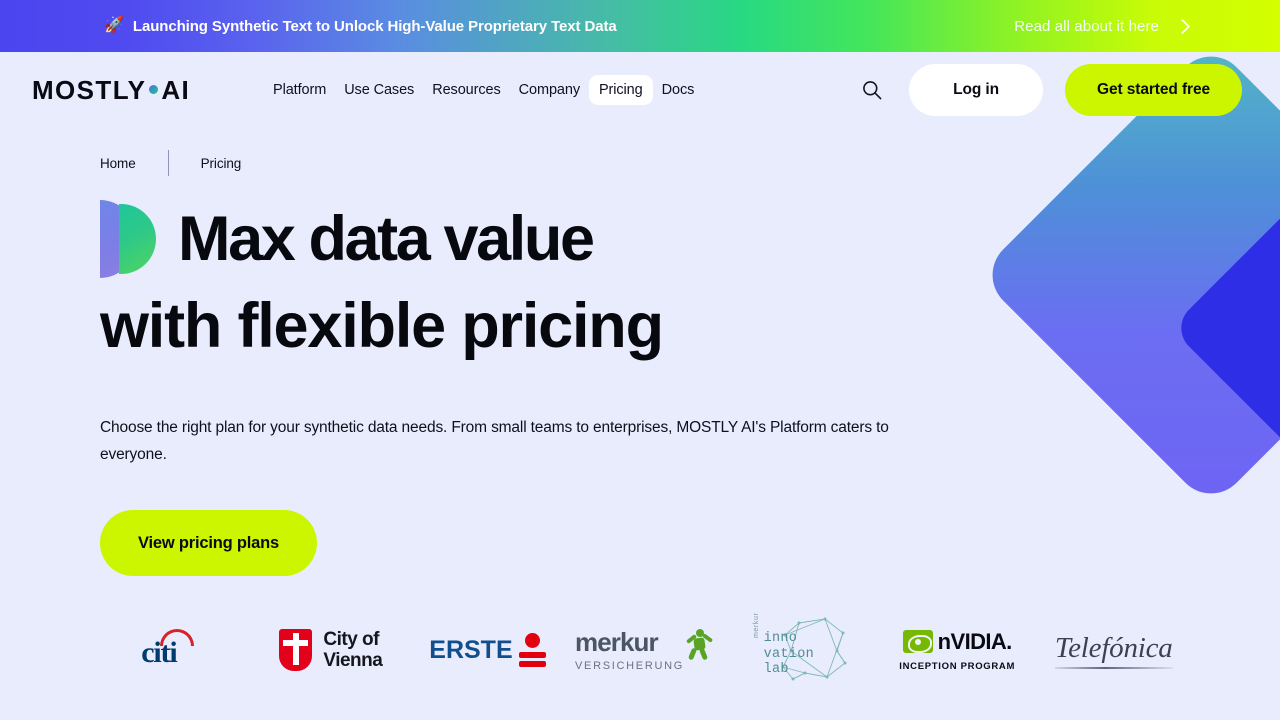 The image size is (1280, 720). What do you see at coordinates (114, 25) in the screenshot?
I see `rocket-icon: 🚀` at bounding box center [114, 25].